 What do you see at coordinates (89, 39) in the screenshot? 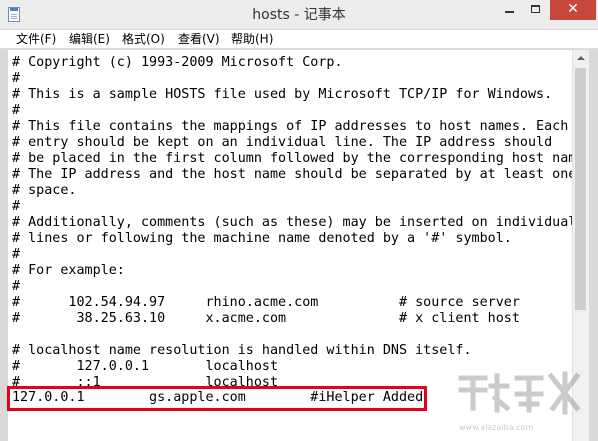
I see `menu-edit: 编辑(E)` at bounding box center [89, 39].